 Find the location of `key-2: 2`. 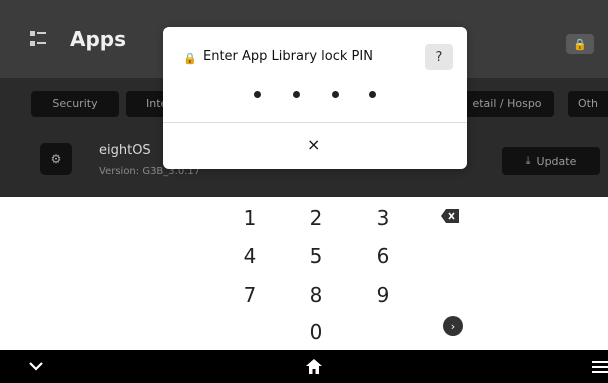

key-2: 2 is located at coordinates (316, 218).